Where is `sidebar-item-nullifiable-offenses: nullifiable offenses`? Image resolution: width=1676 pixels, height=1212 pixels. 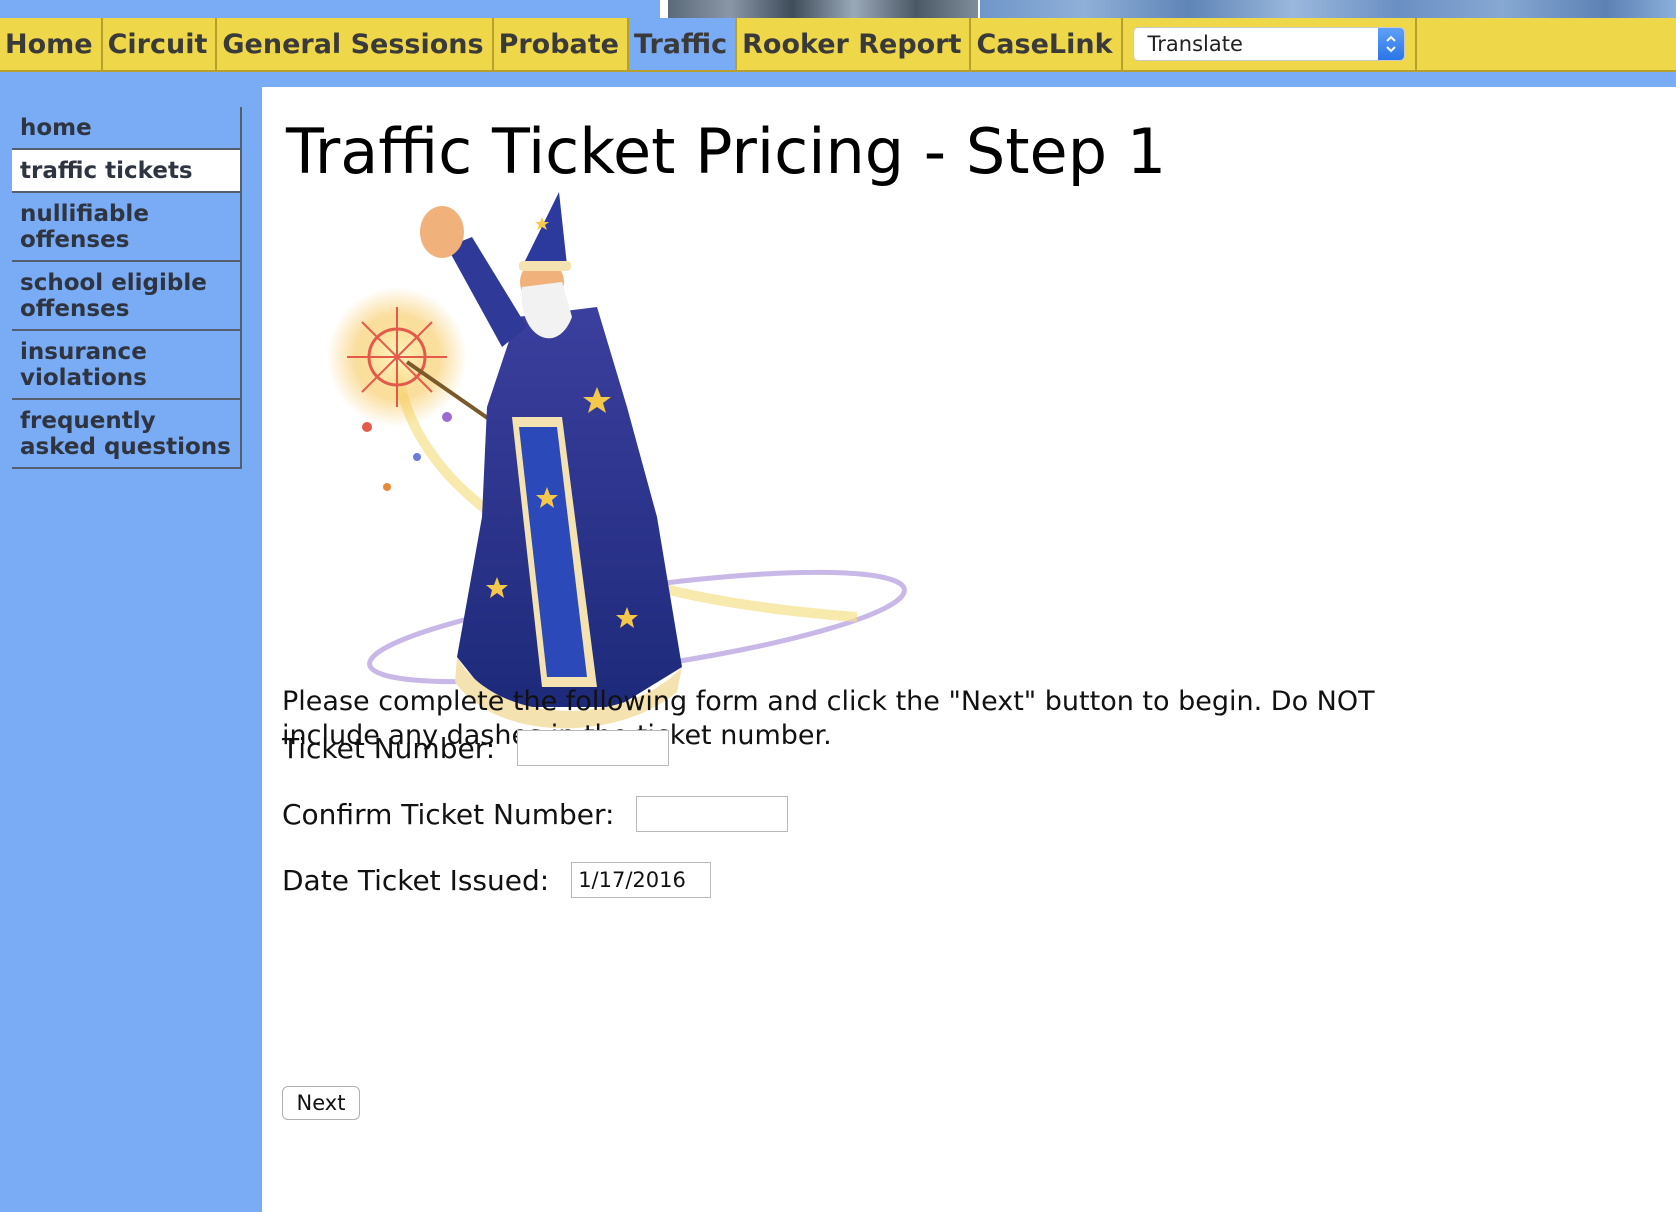 sidebar-item-nullifiable-offenses: nullifiable offenses is located at coordinates (127, 227).